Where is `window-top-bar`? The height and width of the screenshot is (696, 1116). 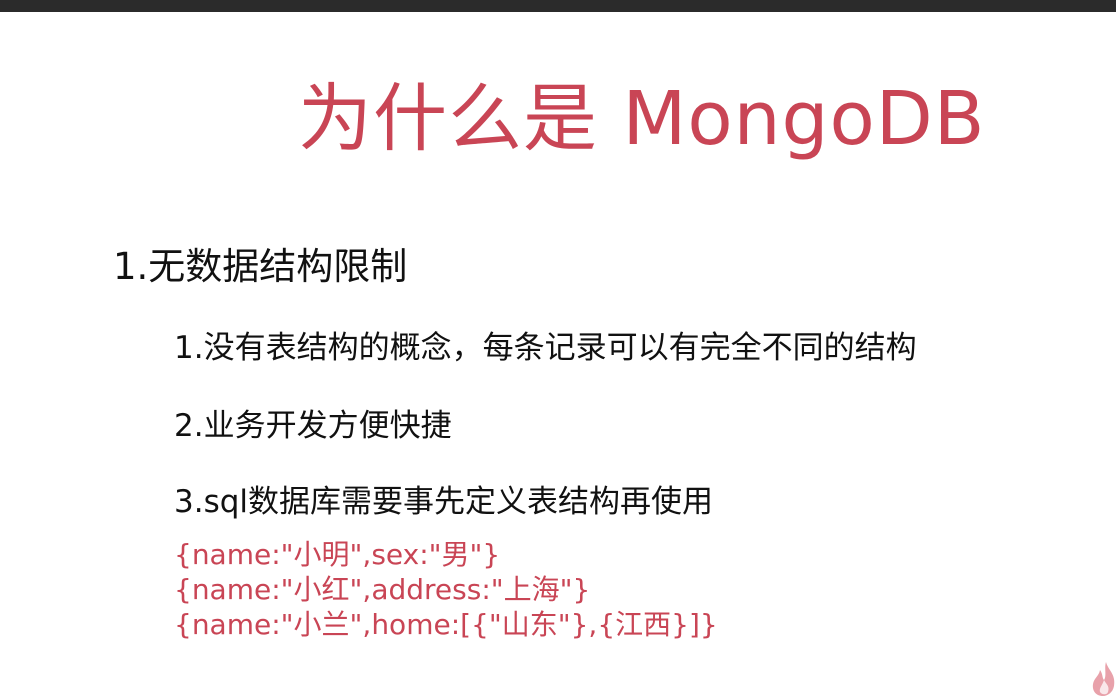 window-top-bar is located at coordinates (558, 6).